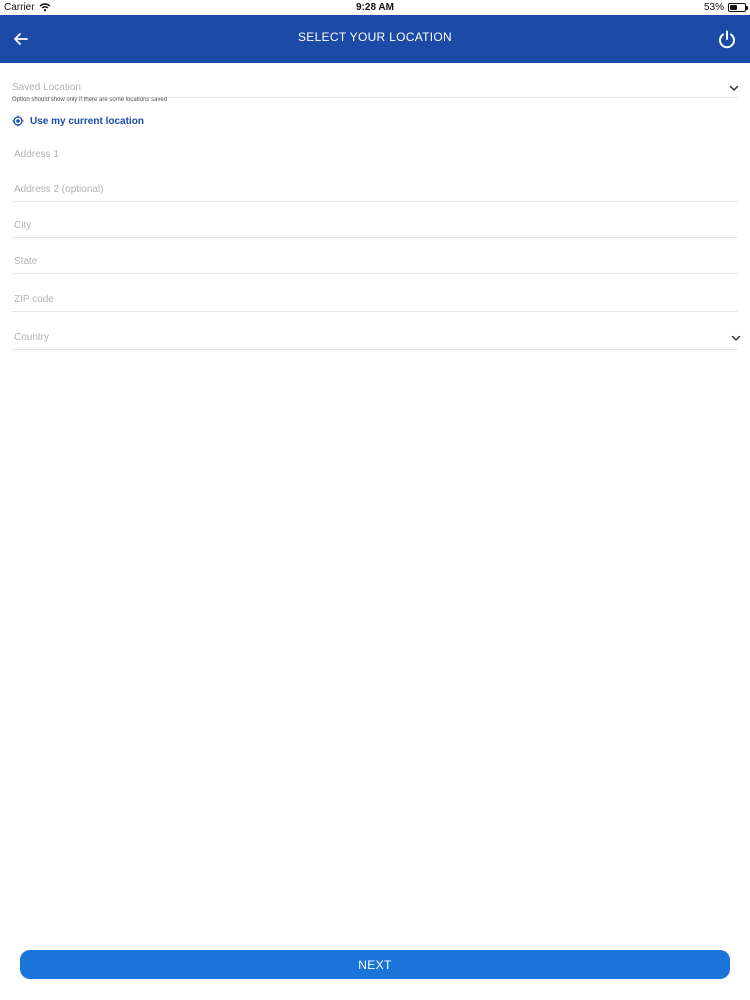 This screenshot has height=1000, width=750. I want to click on use-current-location-button: Use my current location, so click(78, 121).